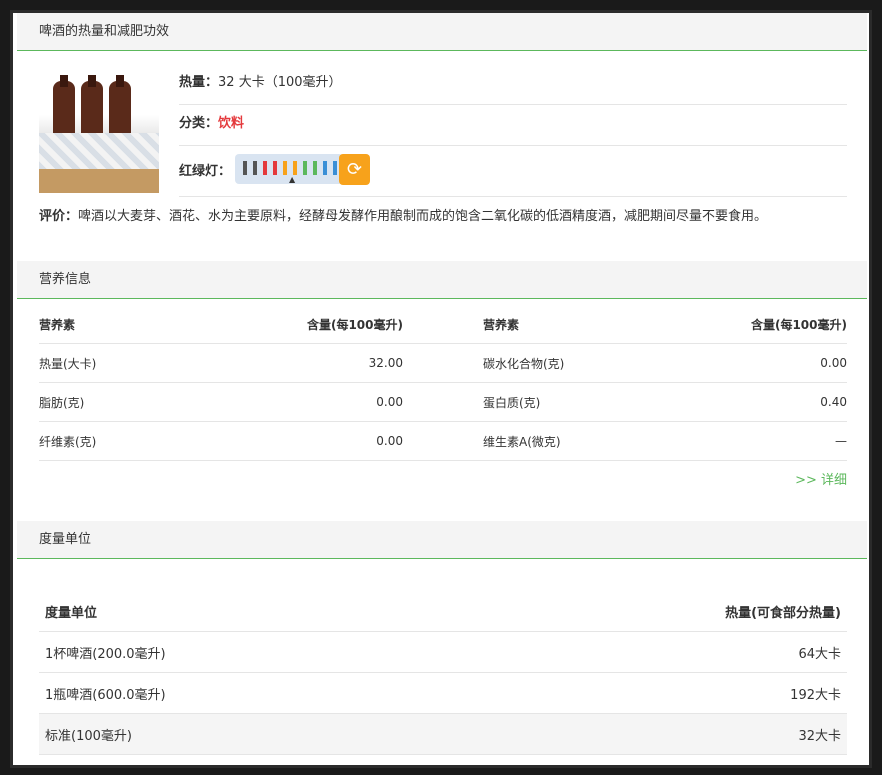 Image resolution: width=882 pixels, height=775 pixels. What do you see at coordinates (149, 402) in the screenshot?
I see `nutrient-name: 脂肪(克)` at bounding box center [149, 402].